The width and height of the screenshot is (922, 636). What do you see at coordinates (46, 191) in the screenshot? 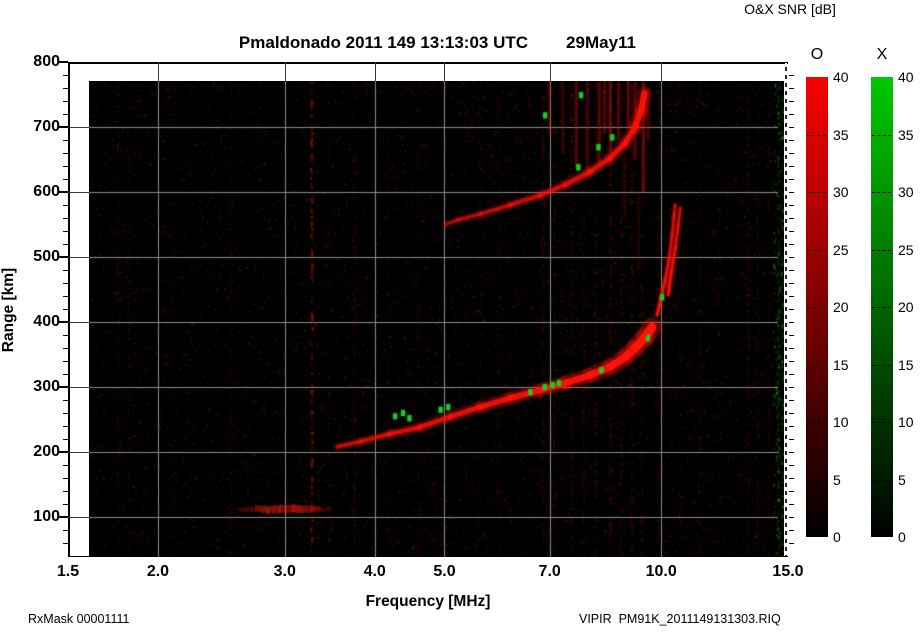
I see `y-tick-label: 600` at bounding box center [46, 191].